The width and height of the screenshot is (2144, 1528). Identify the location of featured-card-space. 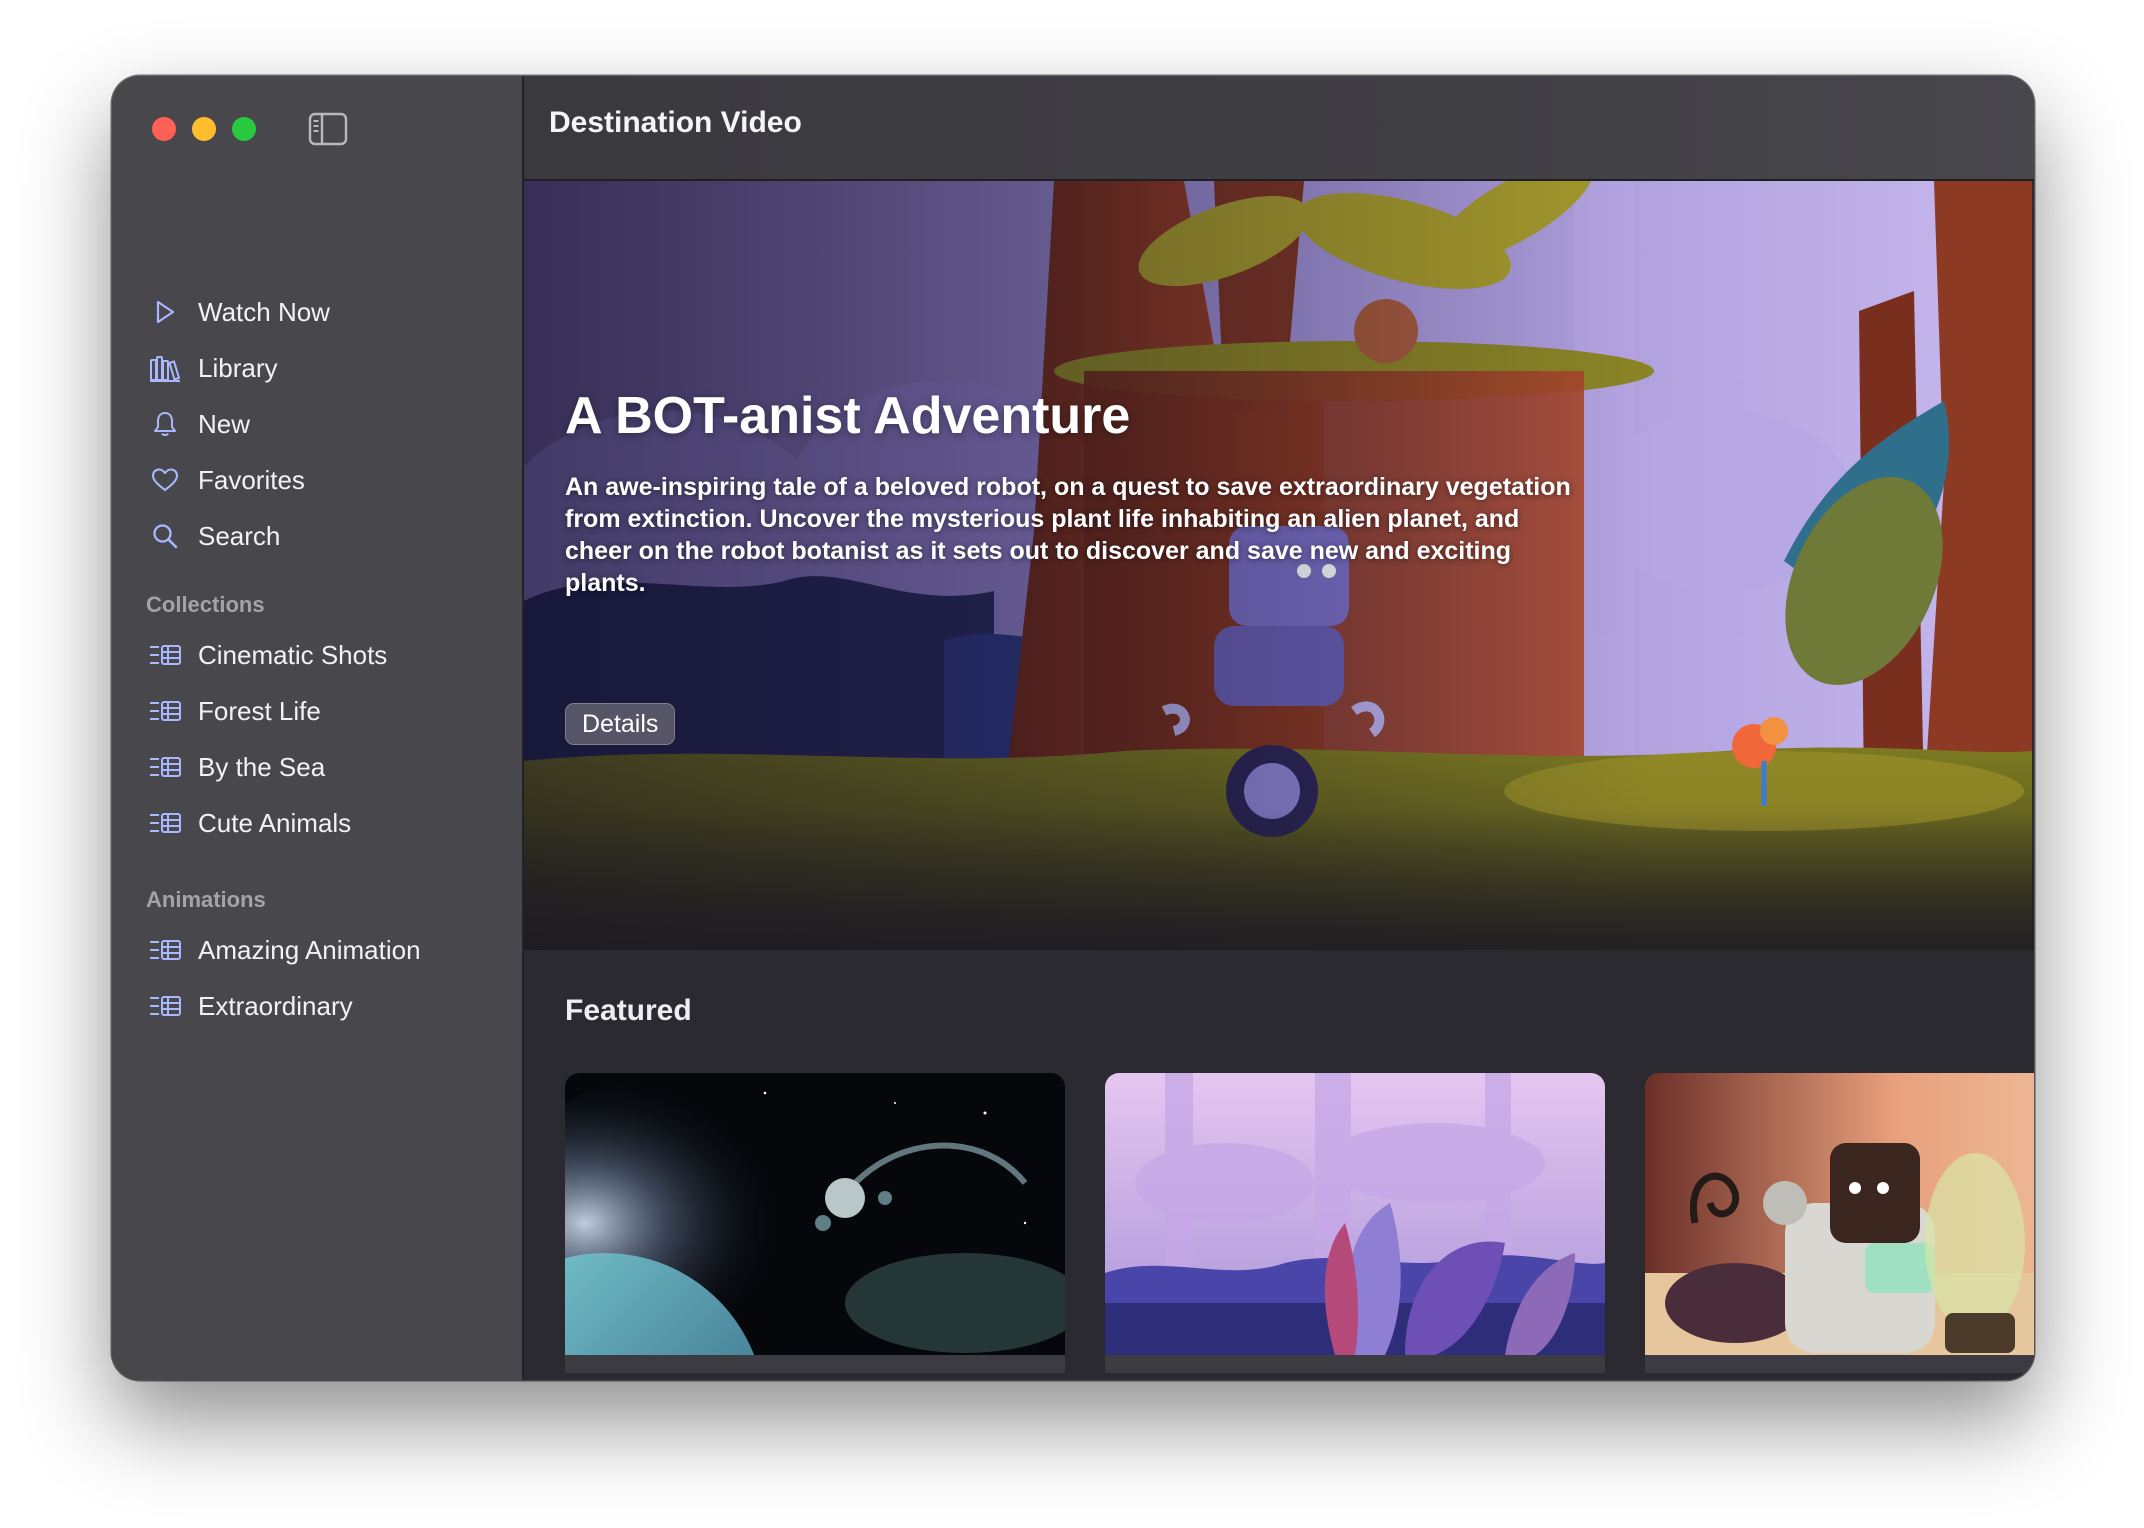
(815, 1223).